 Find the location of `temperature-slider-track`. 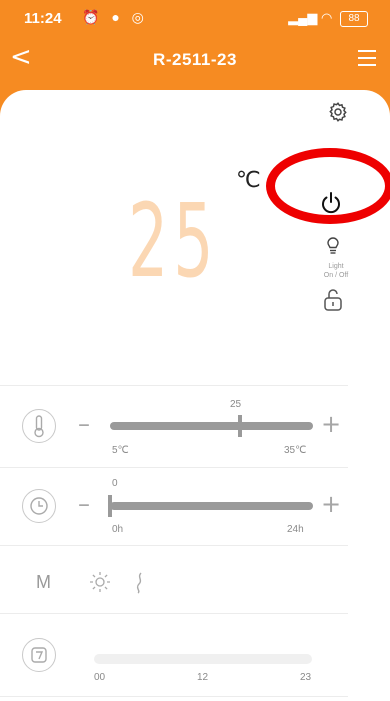

temperature-slider-track is located at coordinates (211, 426).